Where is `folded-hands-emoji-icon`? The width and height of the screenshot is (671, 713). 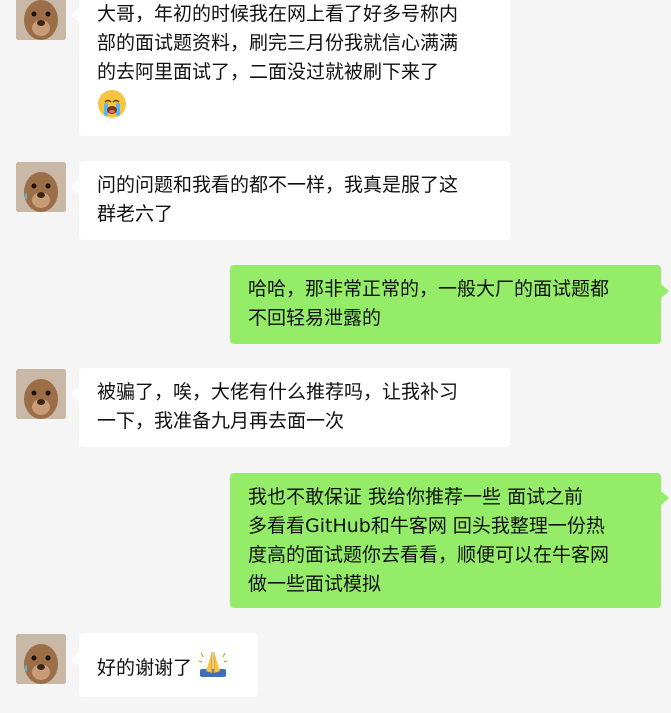 folded-hands-emoji-icon is located at coordinates (213, 668).